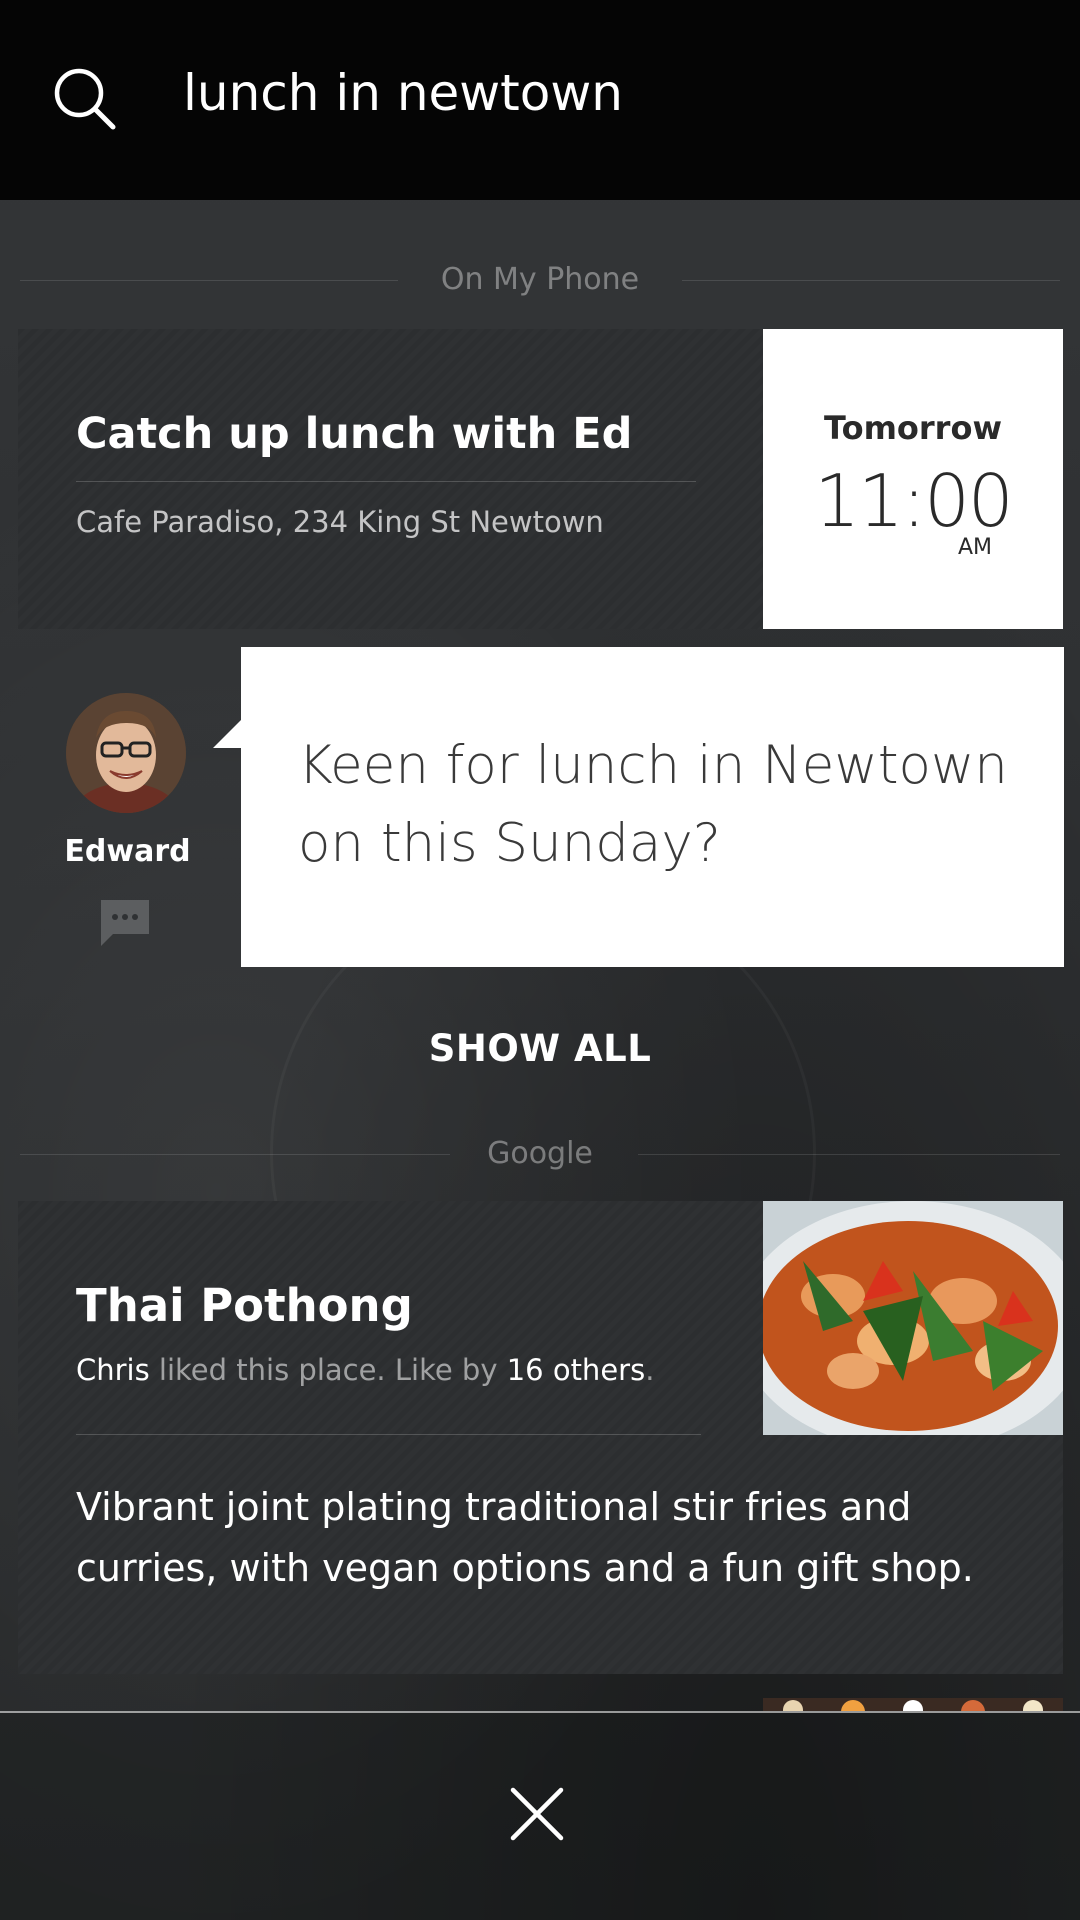 The width and height of the screenshot is (1080, 1920). Describe the element at coordinates (650, 1370) in the screenshot. I see `social-end: .` at that location.